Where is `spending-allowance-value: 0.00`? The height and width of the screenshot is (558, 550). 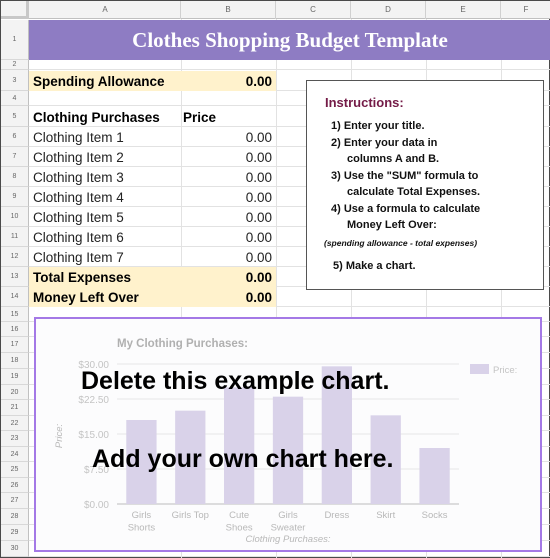 spending-allowance-value: 0.00 is located at coordinates (228, 81).